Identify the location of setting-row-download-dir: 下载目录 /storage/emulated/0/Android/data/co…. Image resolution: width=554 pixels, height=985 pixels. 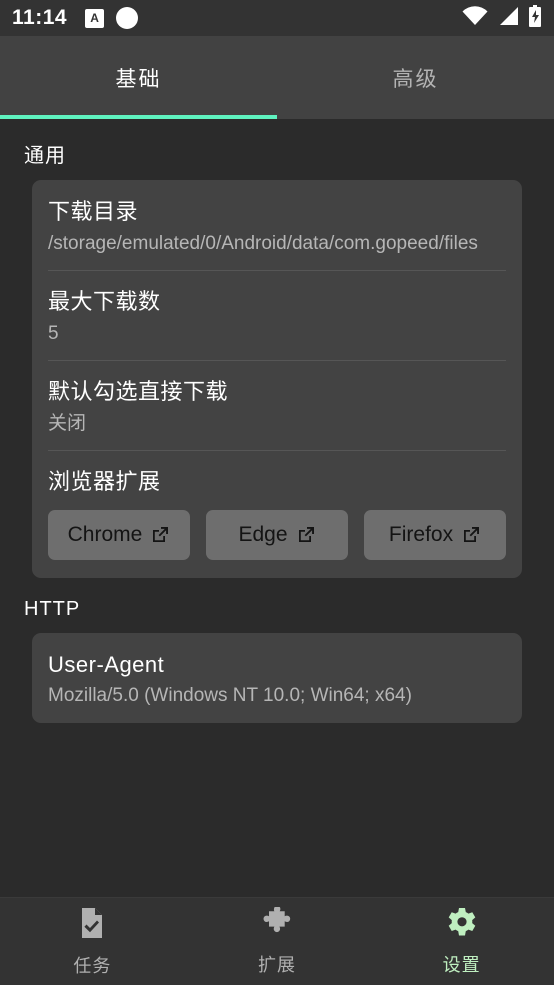
(277, 225).